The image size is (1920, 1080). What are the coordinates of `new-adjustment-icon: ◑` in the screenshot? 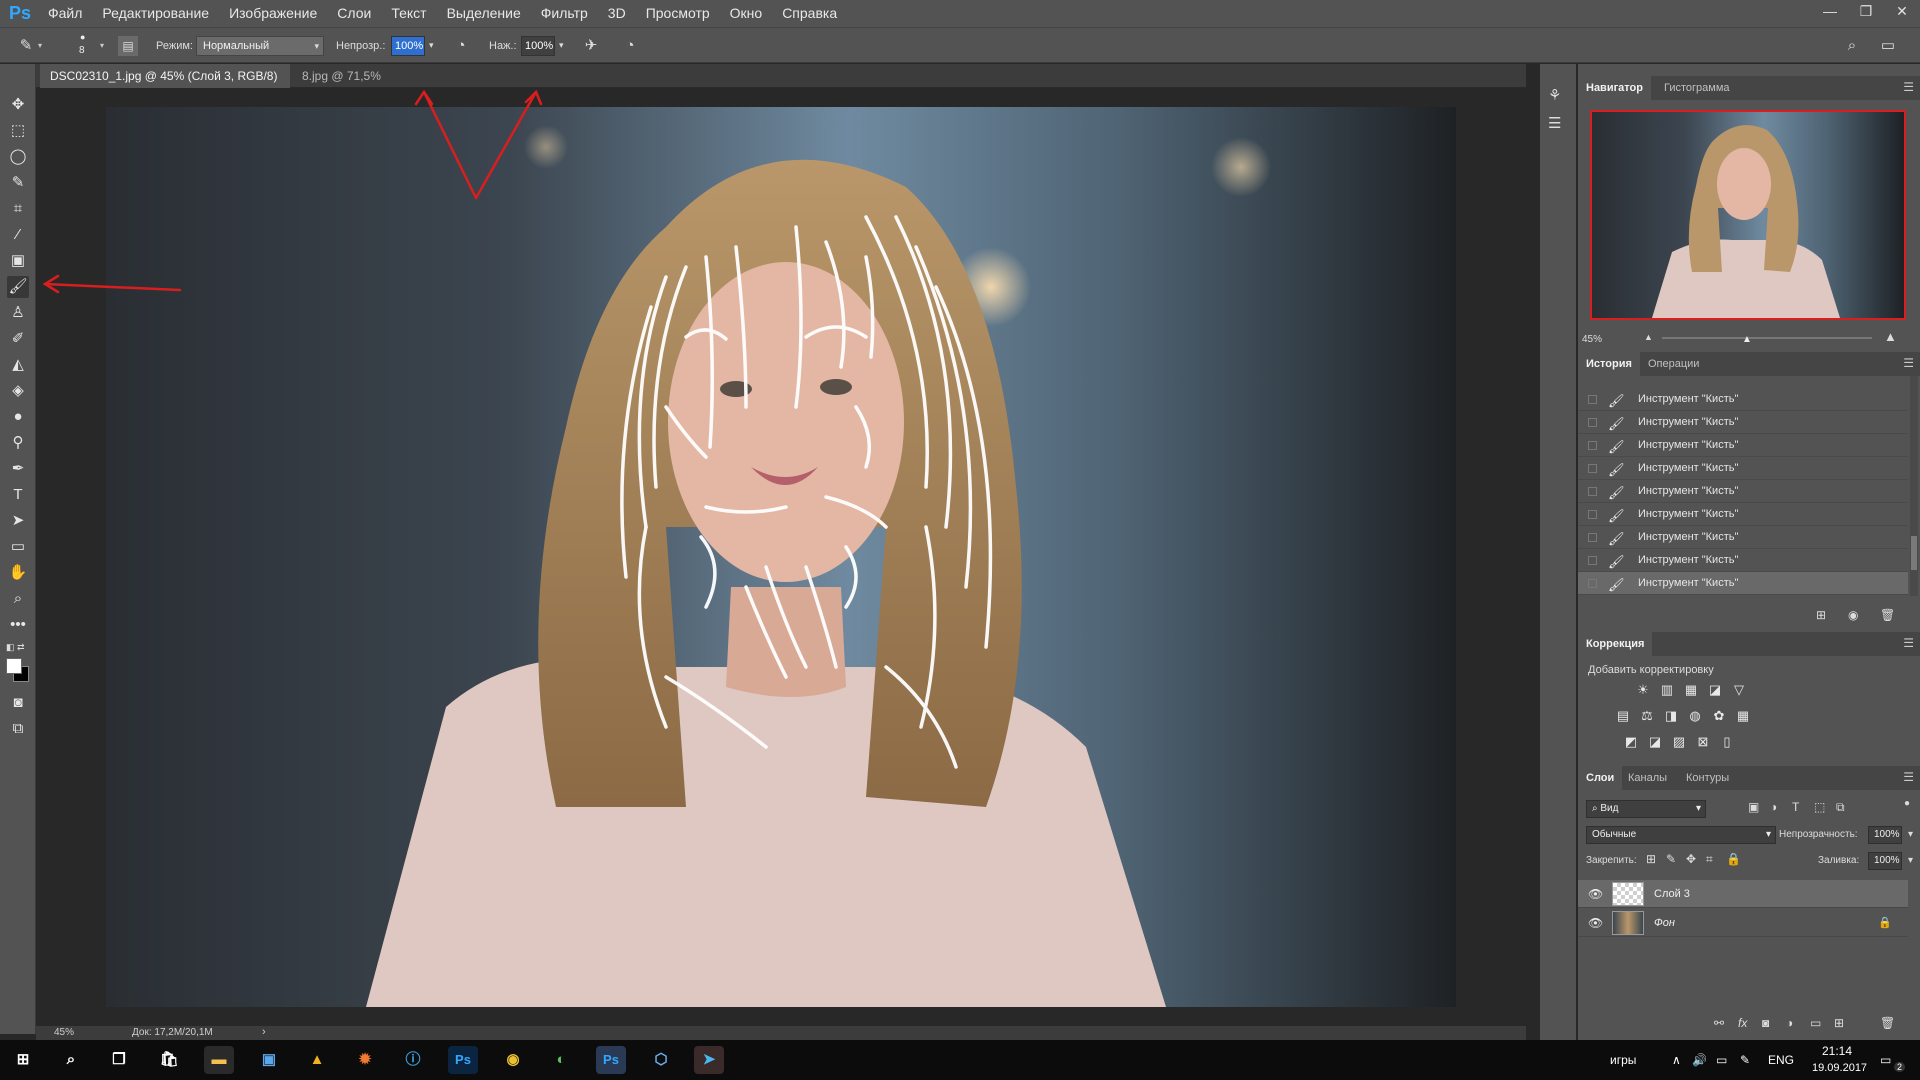 It's located at (1789, 1023).